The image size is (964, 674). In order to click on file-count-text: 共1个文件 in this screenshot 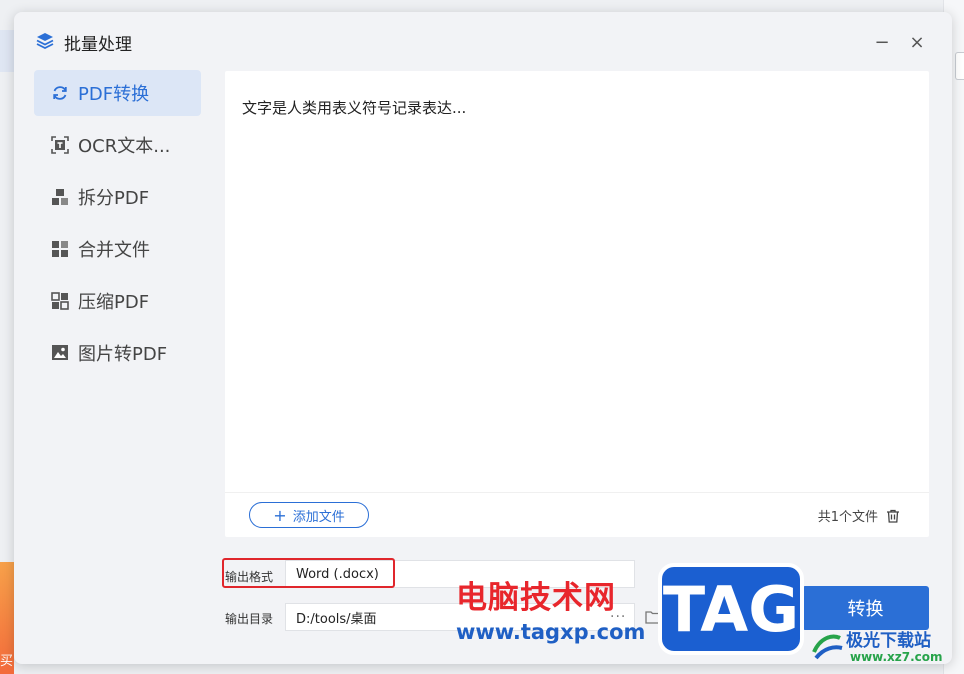, I will do `click(847, 517)`.